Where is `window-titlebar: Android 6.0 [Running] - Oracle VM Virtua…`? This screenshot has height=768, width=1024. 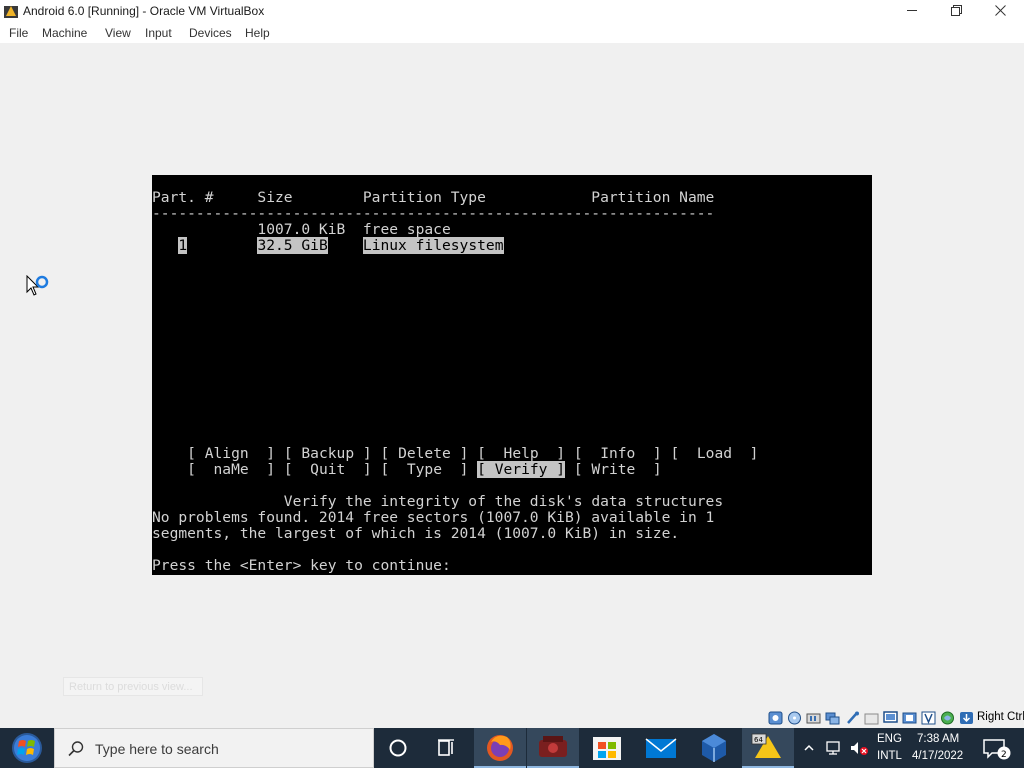 window-titlebar: Android 6.0 [Running] - Oracle VM Virtua… is located at coordinates (512, 11).